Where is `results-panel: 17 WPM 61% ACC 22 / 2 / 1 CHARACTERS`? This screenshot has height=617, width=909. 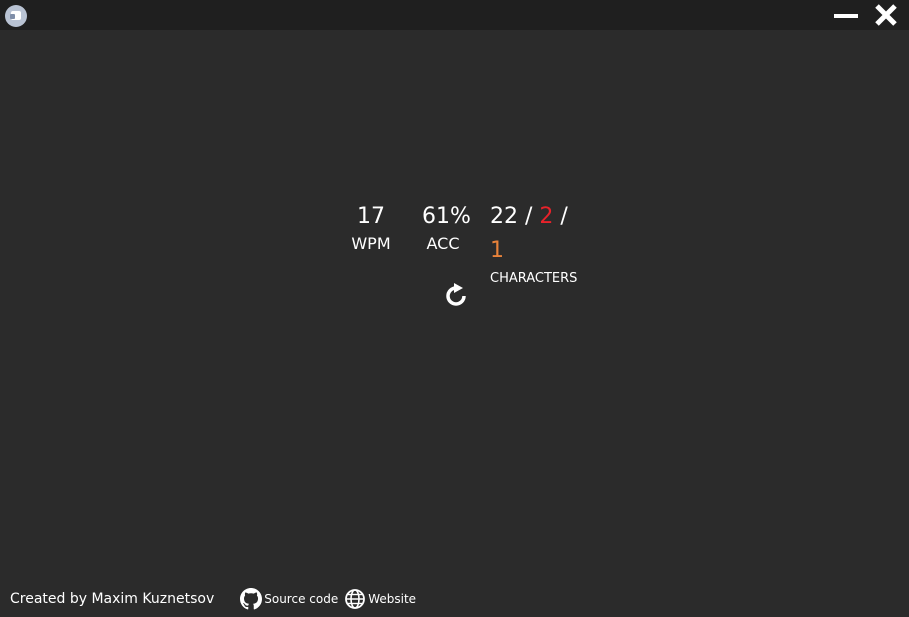
results-panel: 17 WPM 61% ACC 22 / 2 / 1 CHARACTERS is located at coordinates (470, 243).